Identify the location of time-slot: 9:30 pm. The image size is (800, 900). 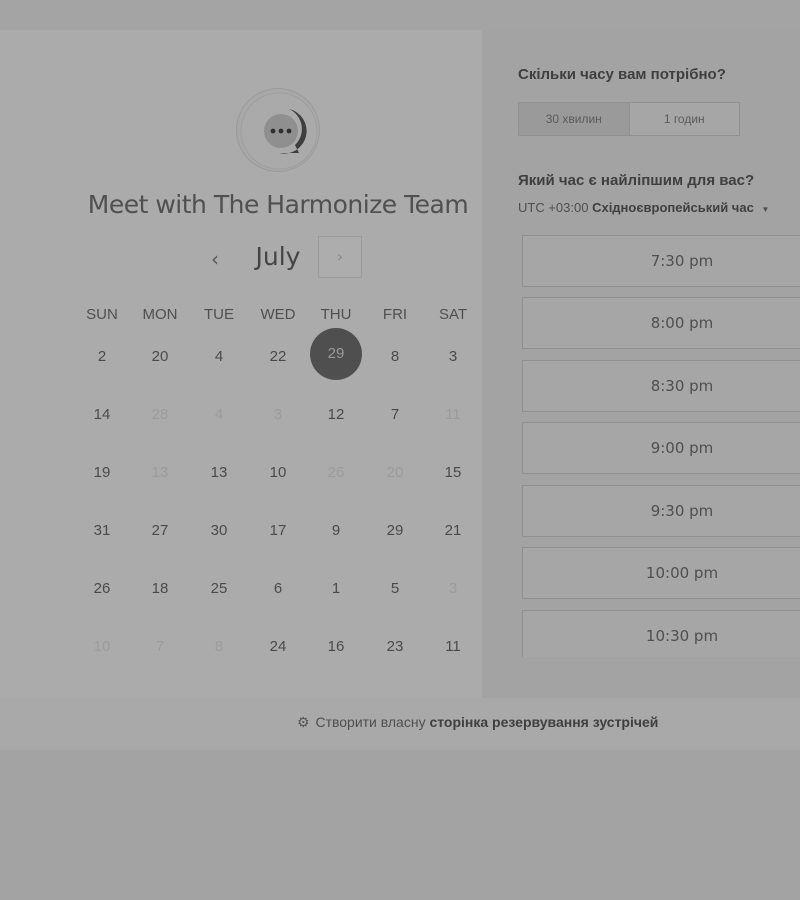
(661, 511).